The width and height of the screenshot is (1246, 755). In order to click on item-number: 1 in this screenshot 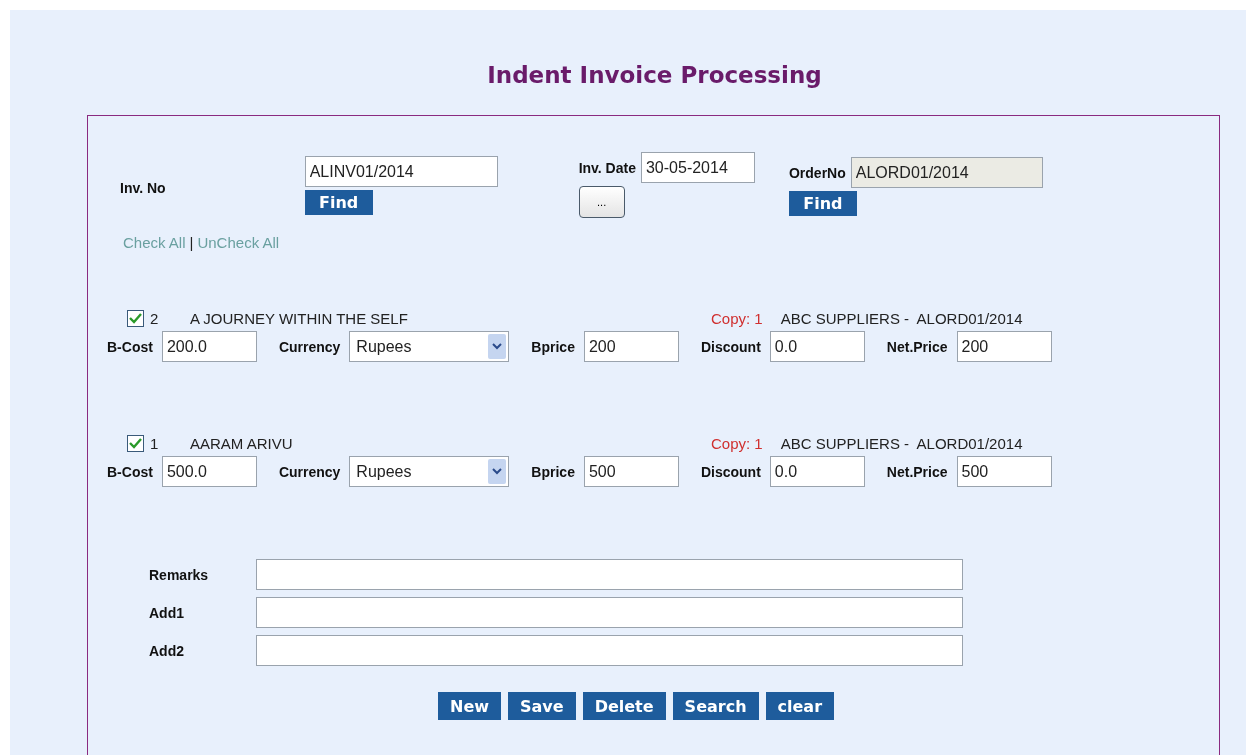, I will do `click(155, 443)`.